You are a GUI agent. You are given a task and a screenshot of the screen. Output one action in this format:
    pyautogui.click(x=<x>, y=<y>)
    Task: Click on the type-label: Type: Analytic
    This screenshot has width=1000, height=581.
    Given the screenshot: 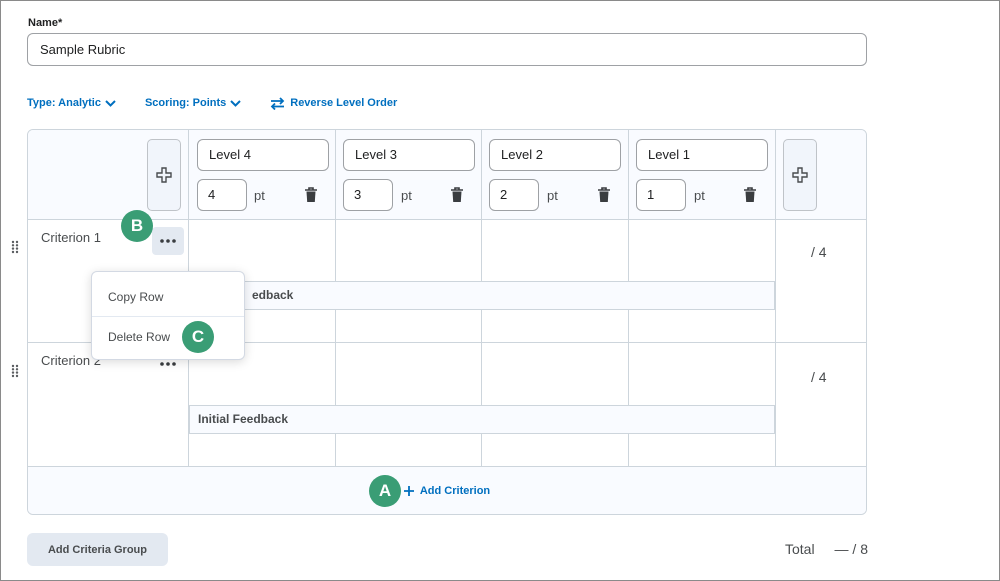 What is the action you would take?
    pyautogui.click(x=64, y=103)
    